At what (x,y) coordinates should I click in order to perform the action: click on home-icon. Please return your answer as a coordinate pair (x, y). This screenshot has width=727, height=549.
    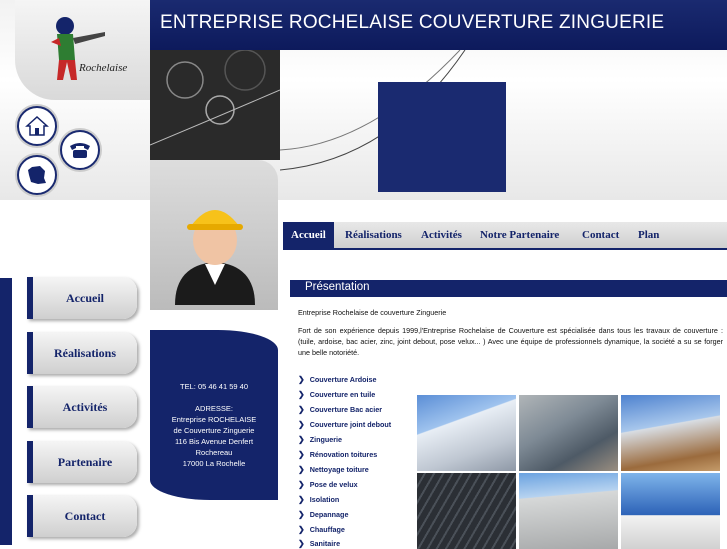
    Looking at the image, I should click on (37, 126).